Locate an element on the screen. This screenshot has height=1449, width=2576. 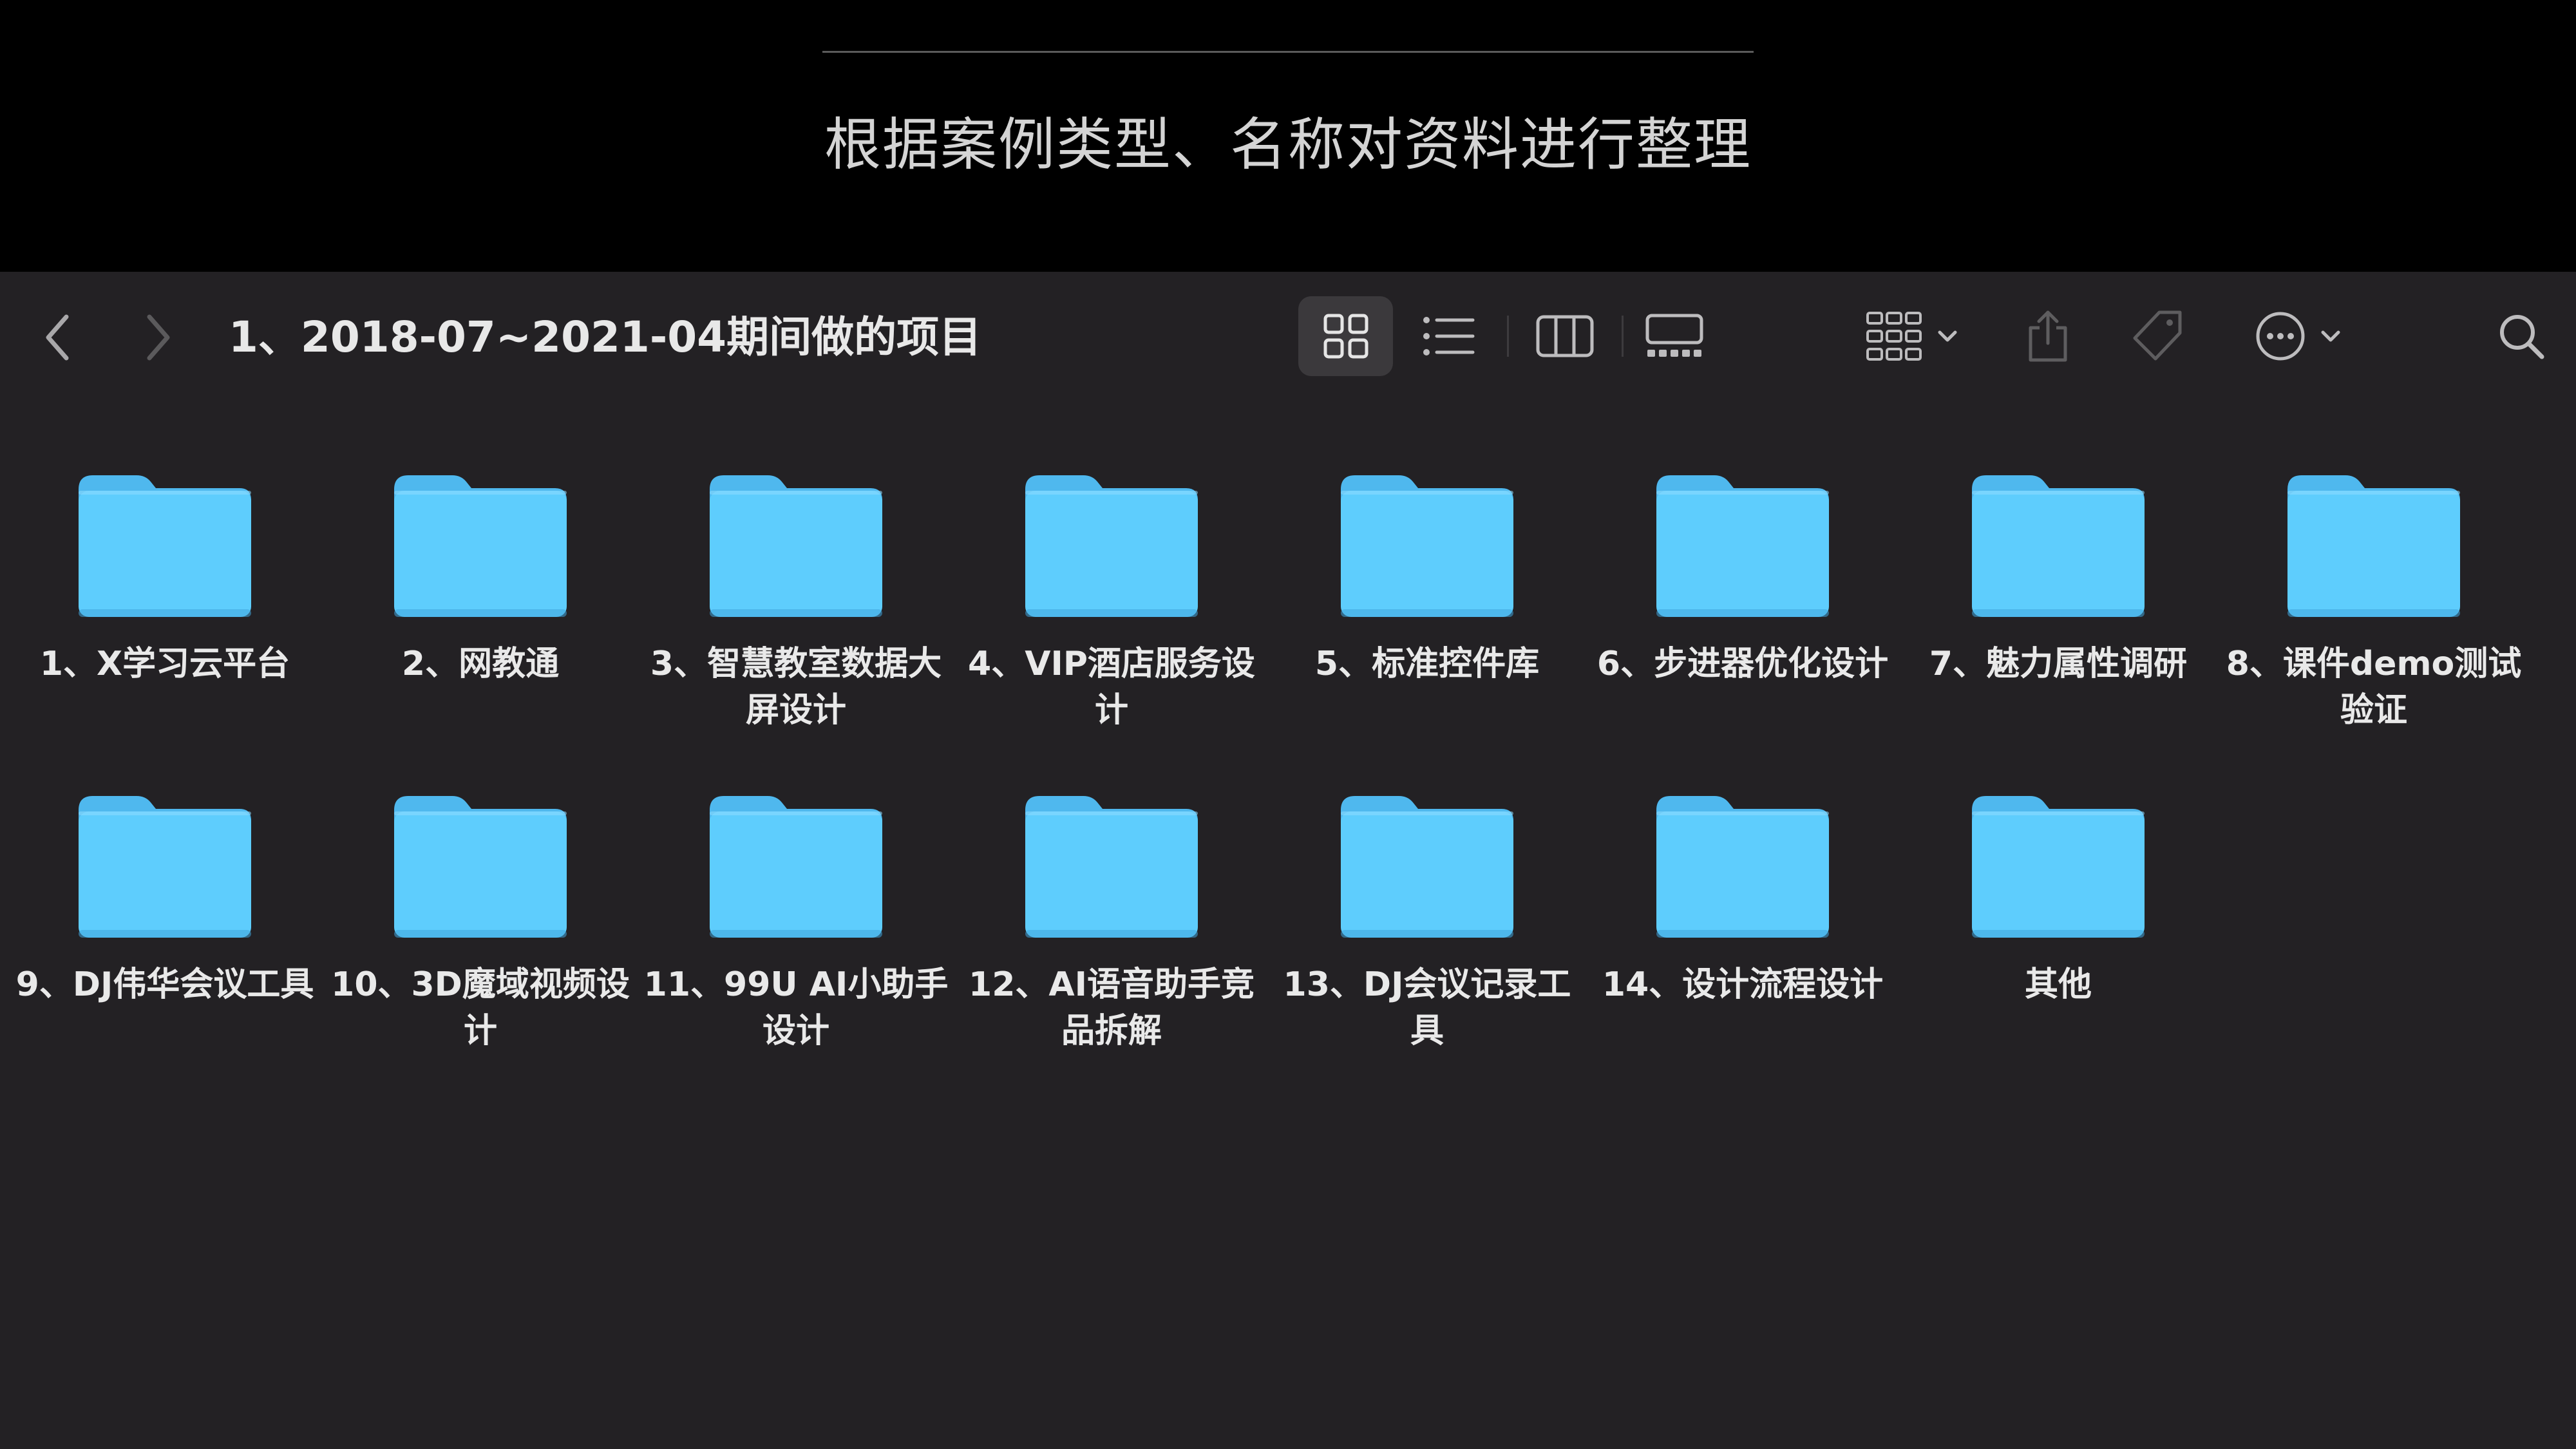
folder-item: 3、智慧教室数据大屏设计 is located at coordinates (796, 619).